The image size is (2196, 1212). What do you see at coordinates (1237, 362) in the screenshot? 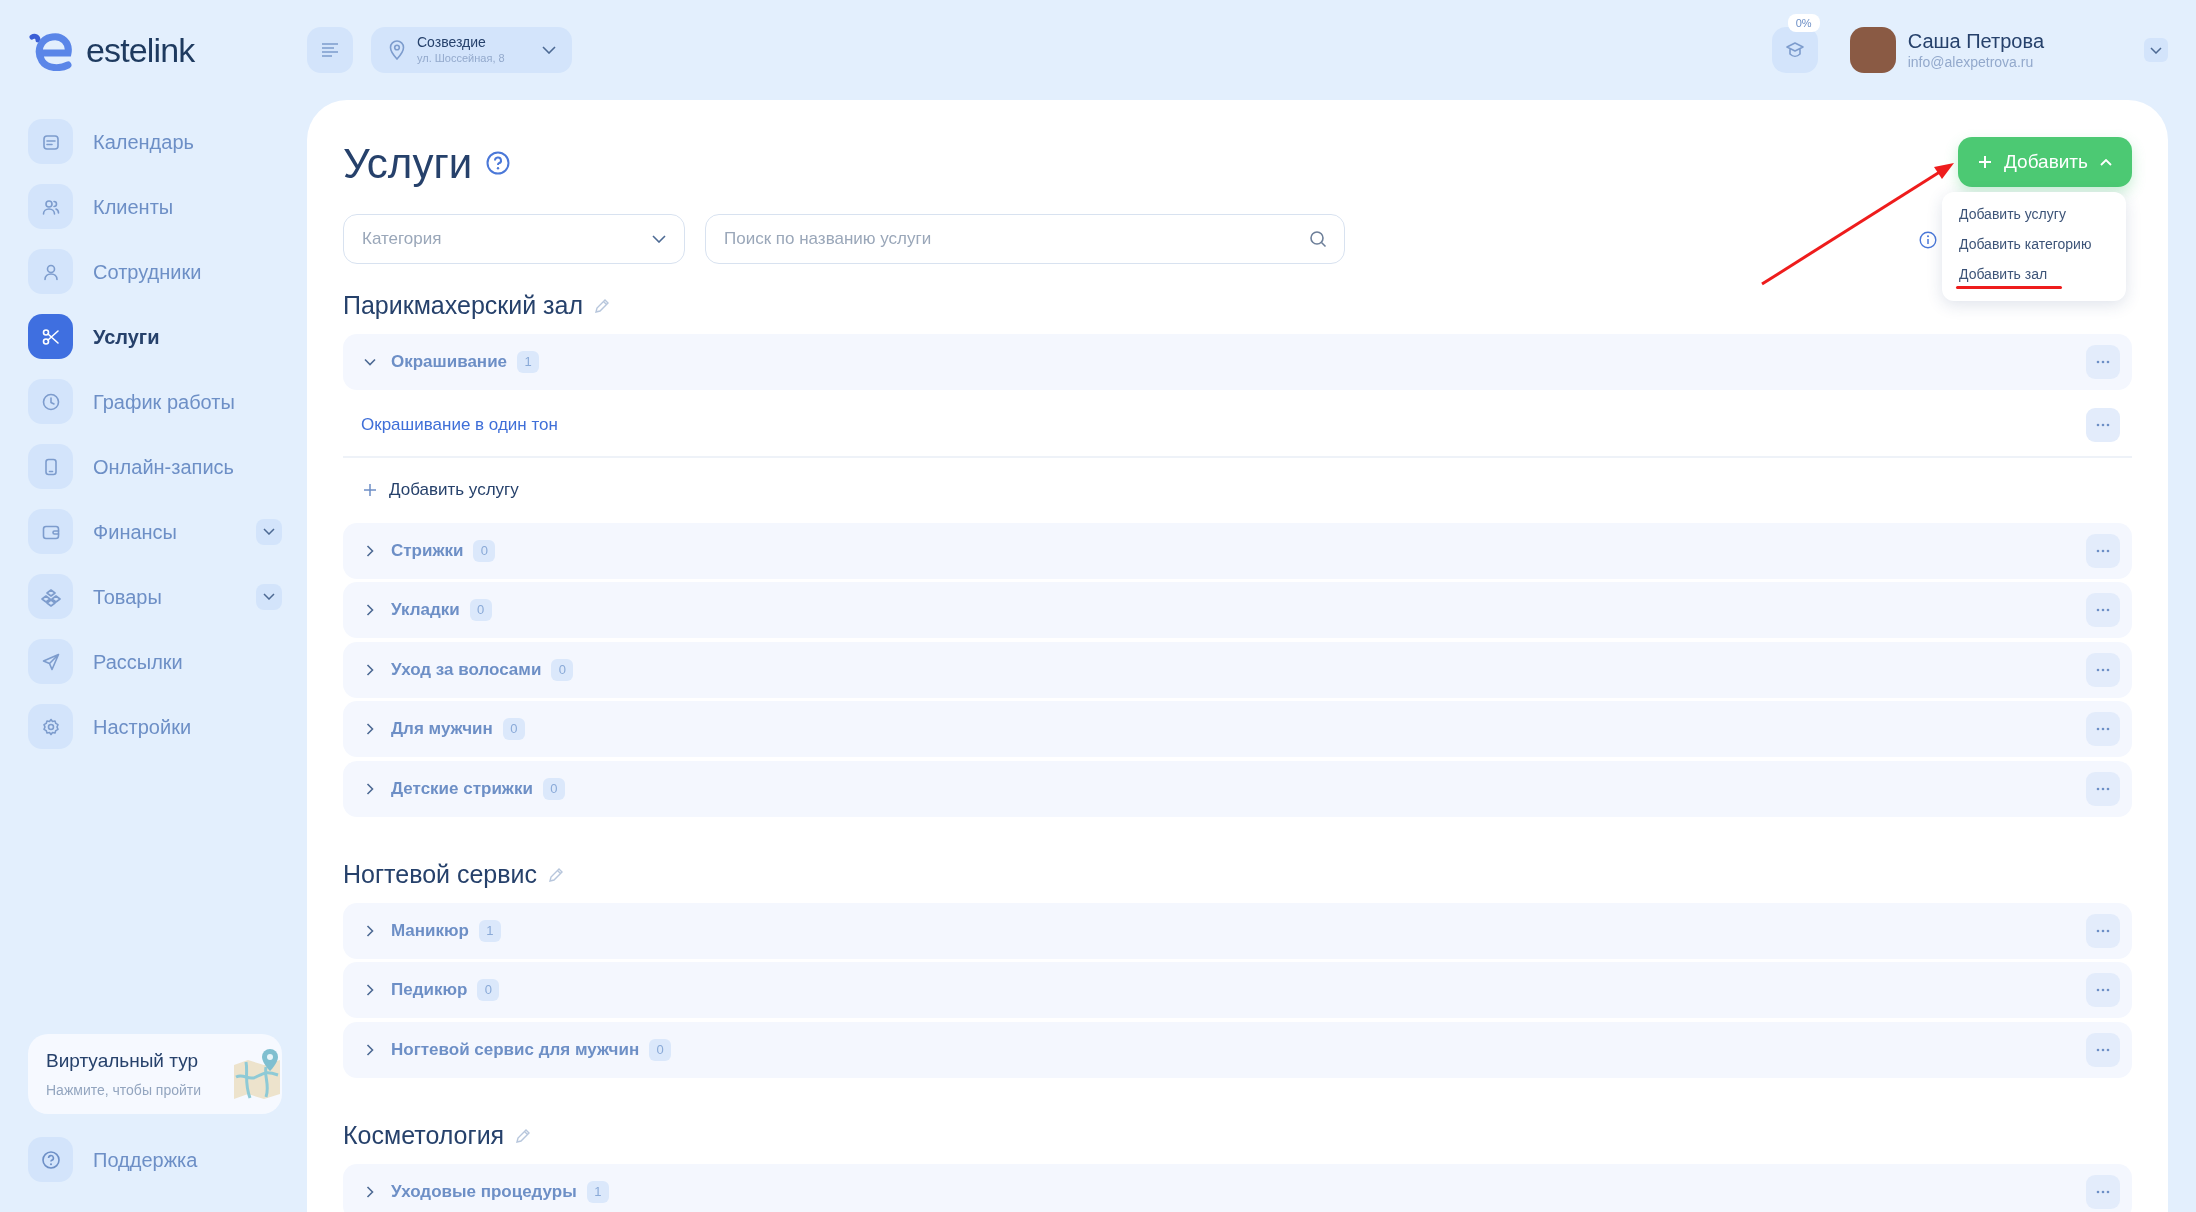
I see `category-row: Окрашивание 1` at bounding box center [1237, 362].